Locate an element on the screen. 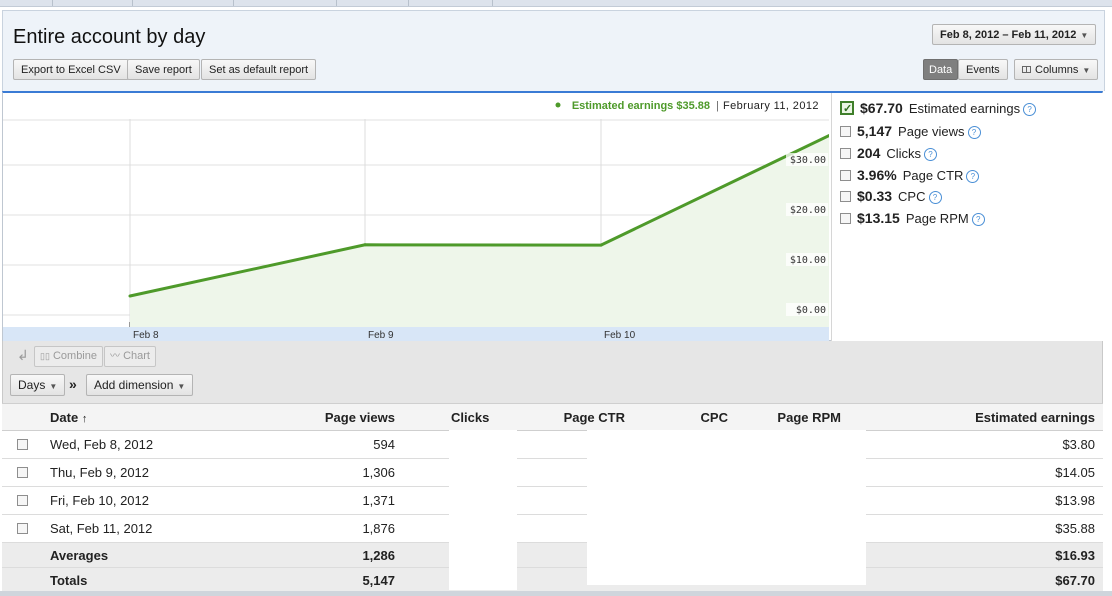 This screenshot has width=1112, height=596. top-tab-strip is located at coordinates (556, 3).